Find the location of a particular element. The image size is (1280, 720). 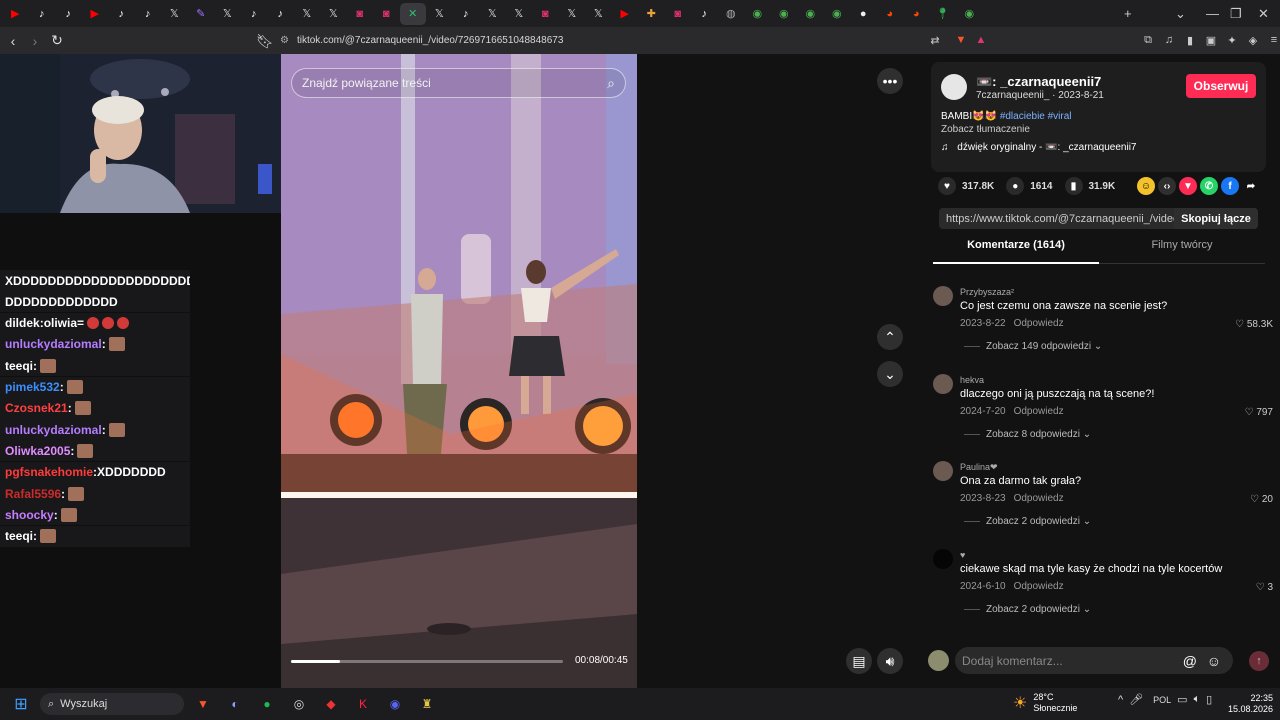

obs-icon: ◎ is located at coordinates (299, 704).